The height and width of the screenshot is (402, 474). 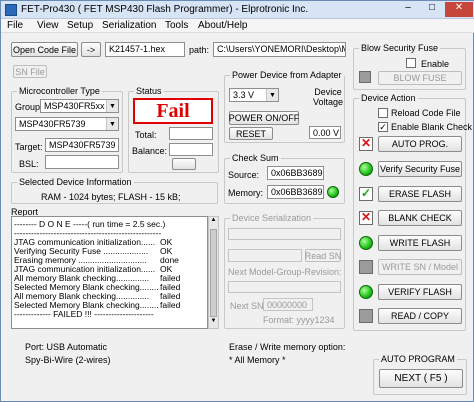 I want to click on blank-check-checkbox: ✓, so click(x=383, y=127).